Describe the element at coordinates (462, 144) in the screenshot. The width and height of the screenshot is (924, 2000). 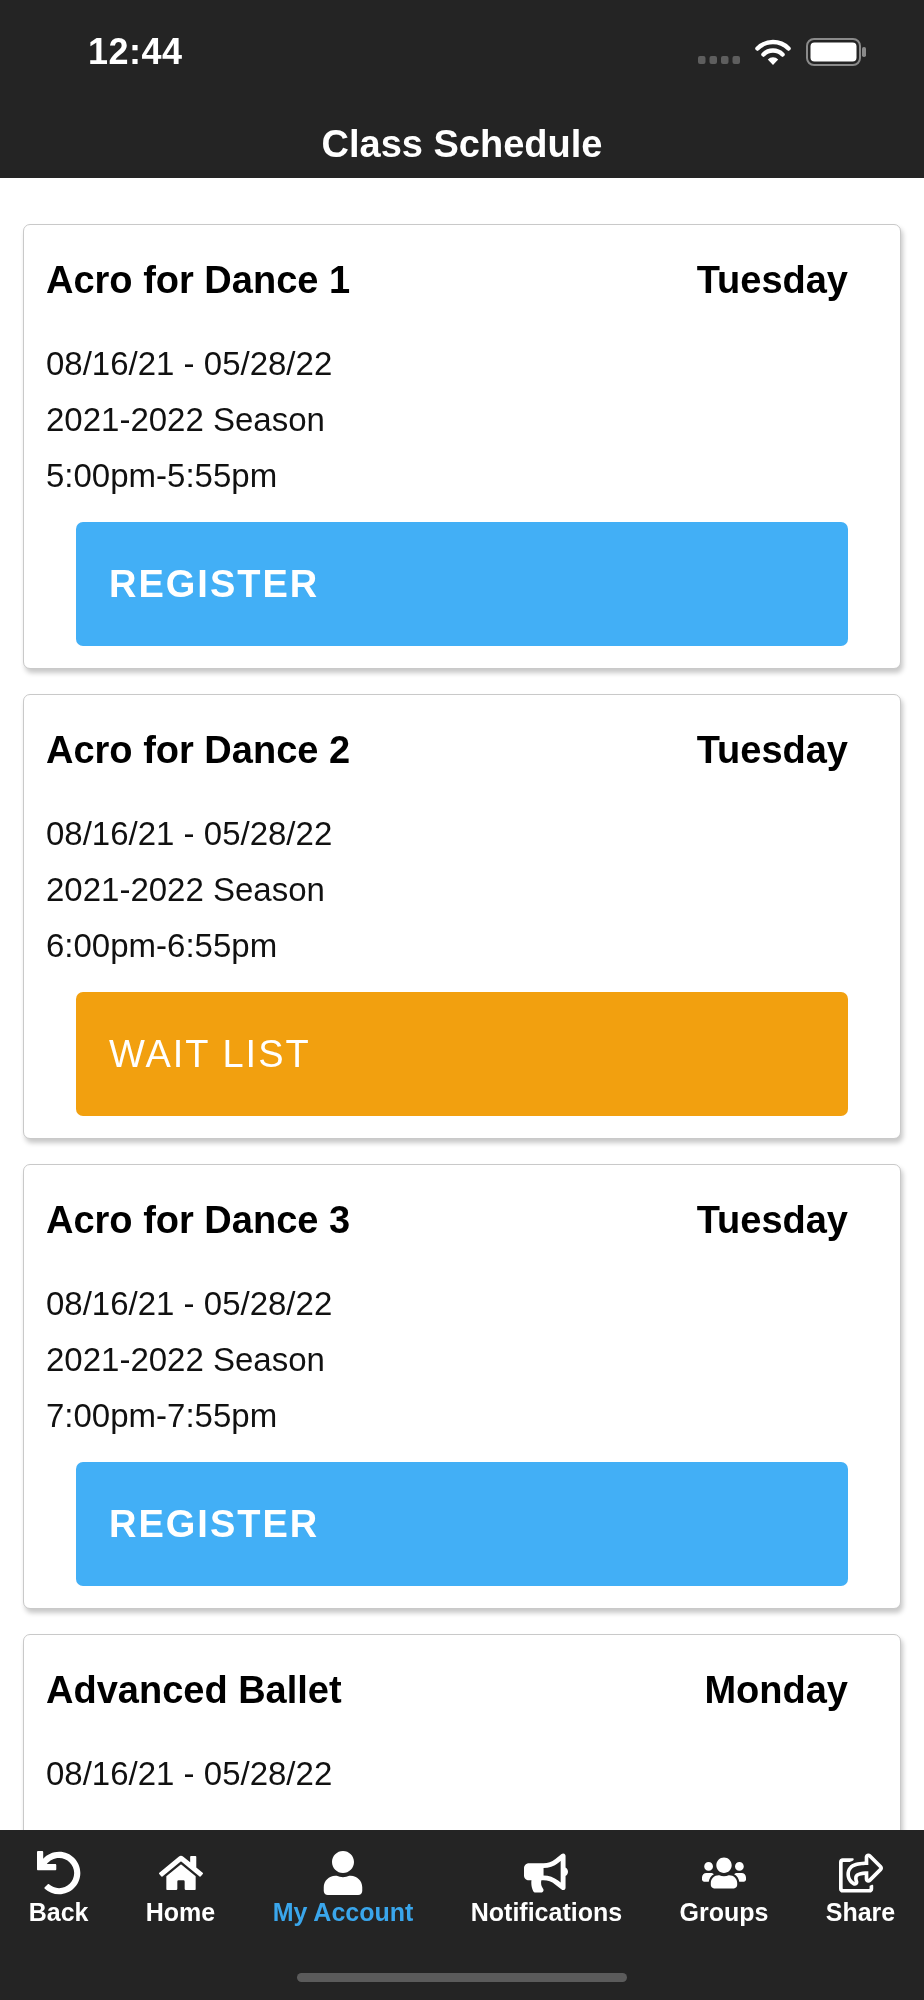
I see `page-title: Class Schedule` at that location.